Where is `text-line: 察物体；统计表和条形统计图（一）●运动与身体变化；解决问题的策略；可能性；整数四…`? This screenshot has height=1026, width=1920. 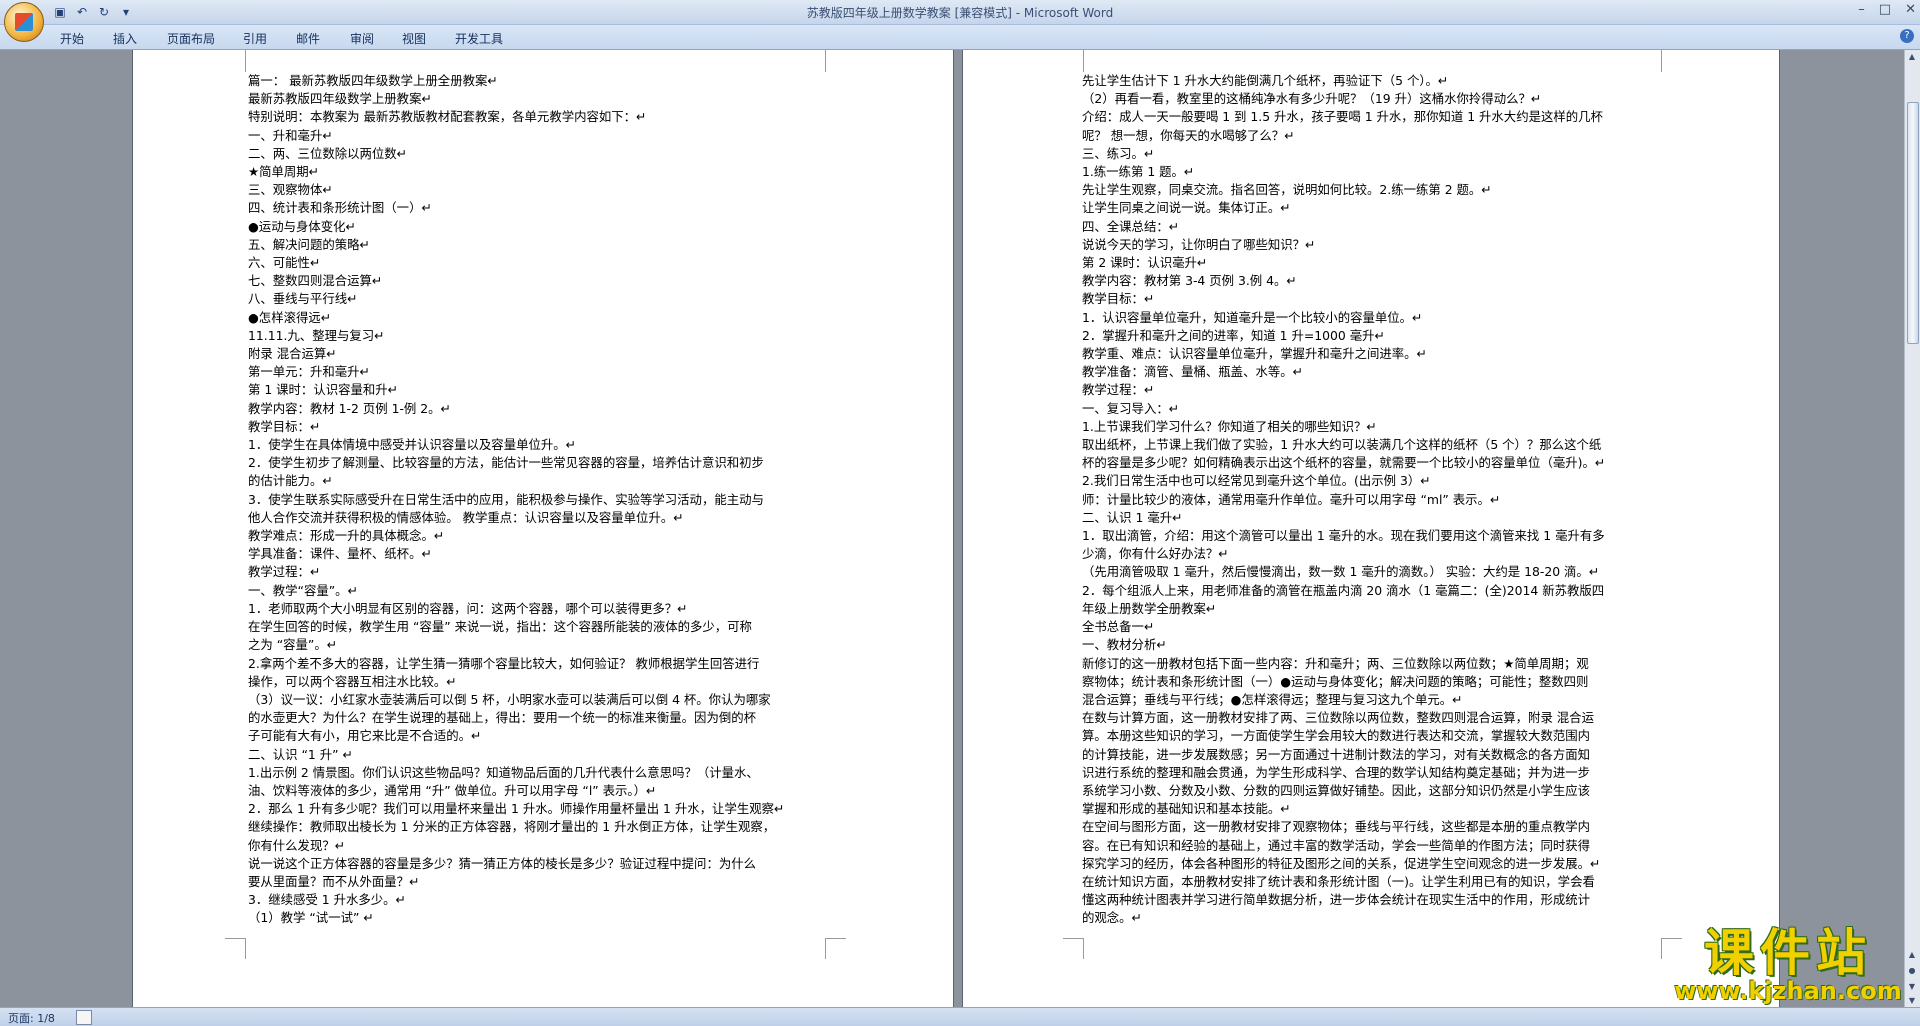
text-line: 察物体；统计表和条形统计图（一）●运动与身体变化；解决问题的策略；可能性；整数四… is located at coordinates (1335, 681).